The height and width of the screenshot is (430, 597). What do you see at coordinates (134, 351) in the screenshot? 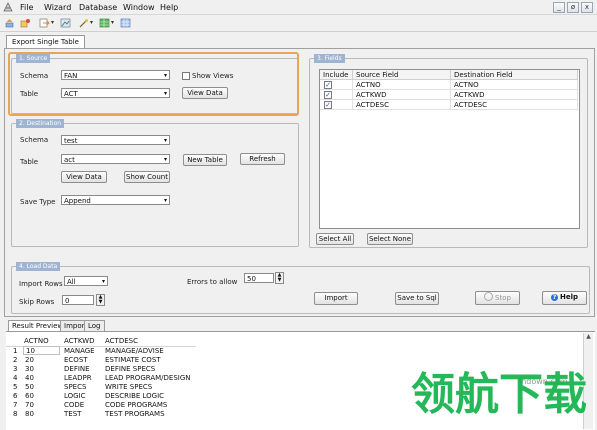
I see `preview-cell: MANAGE/ADVISE` at bounding box center [134, 351].